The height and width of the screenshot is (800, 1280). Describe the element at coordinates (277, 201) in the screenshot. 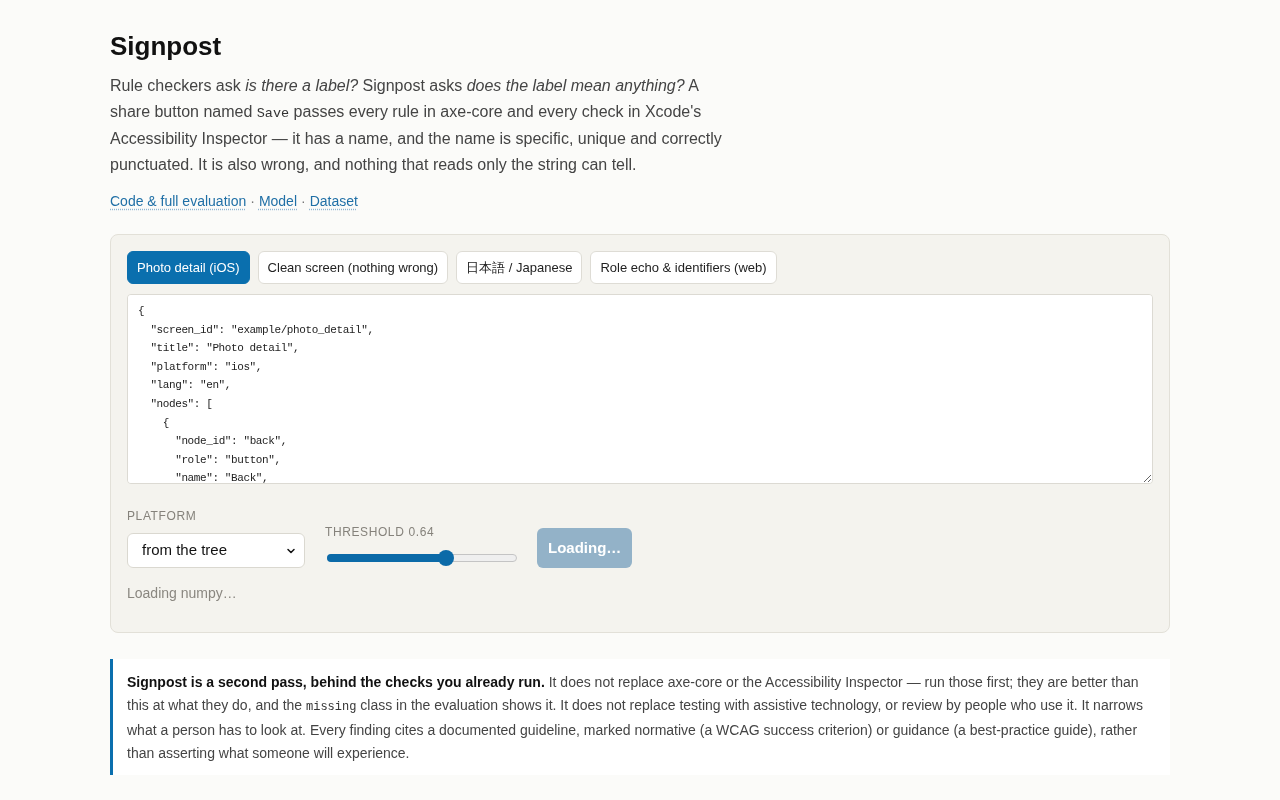

I see `link: Model` at that location.